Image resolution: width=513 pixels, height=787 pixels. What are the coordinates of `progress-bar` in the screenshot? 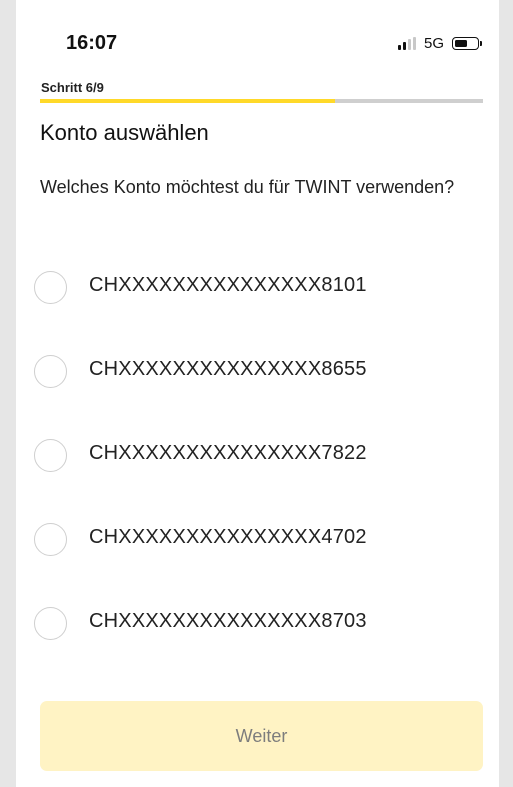 It's located at (261, 101).